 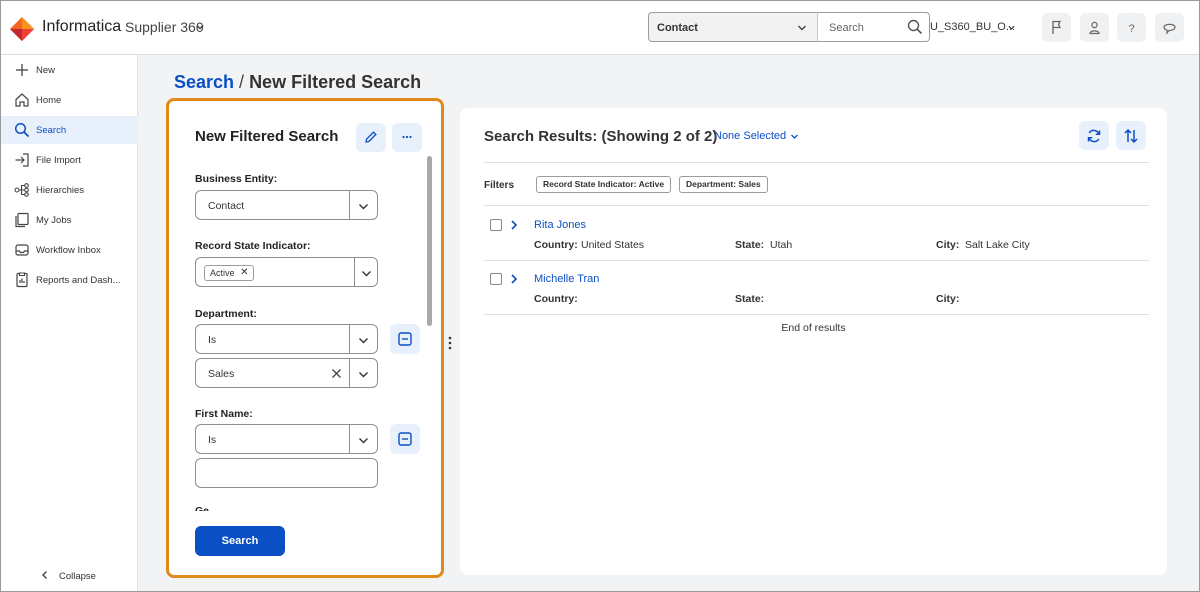 I want to click on department-operator-value: Is, so click(x=212, y=340).